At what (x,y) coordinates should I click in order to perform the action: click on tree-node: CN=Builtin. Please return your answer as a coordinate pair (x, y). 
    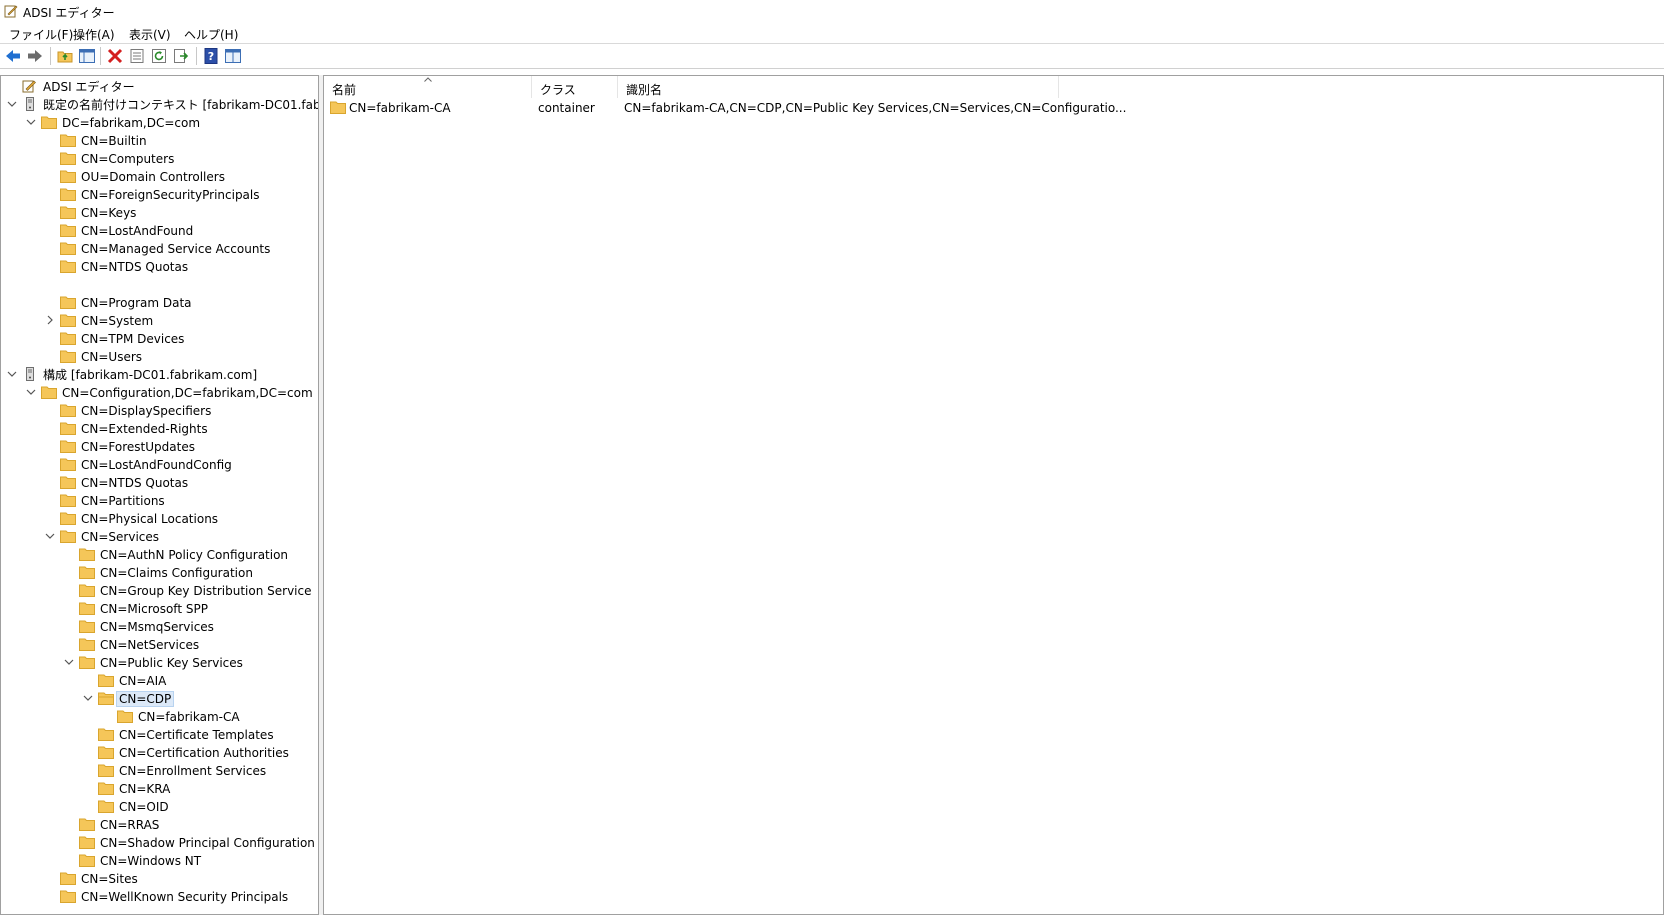
    Looking at the image, I should click on (159, 141).